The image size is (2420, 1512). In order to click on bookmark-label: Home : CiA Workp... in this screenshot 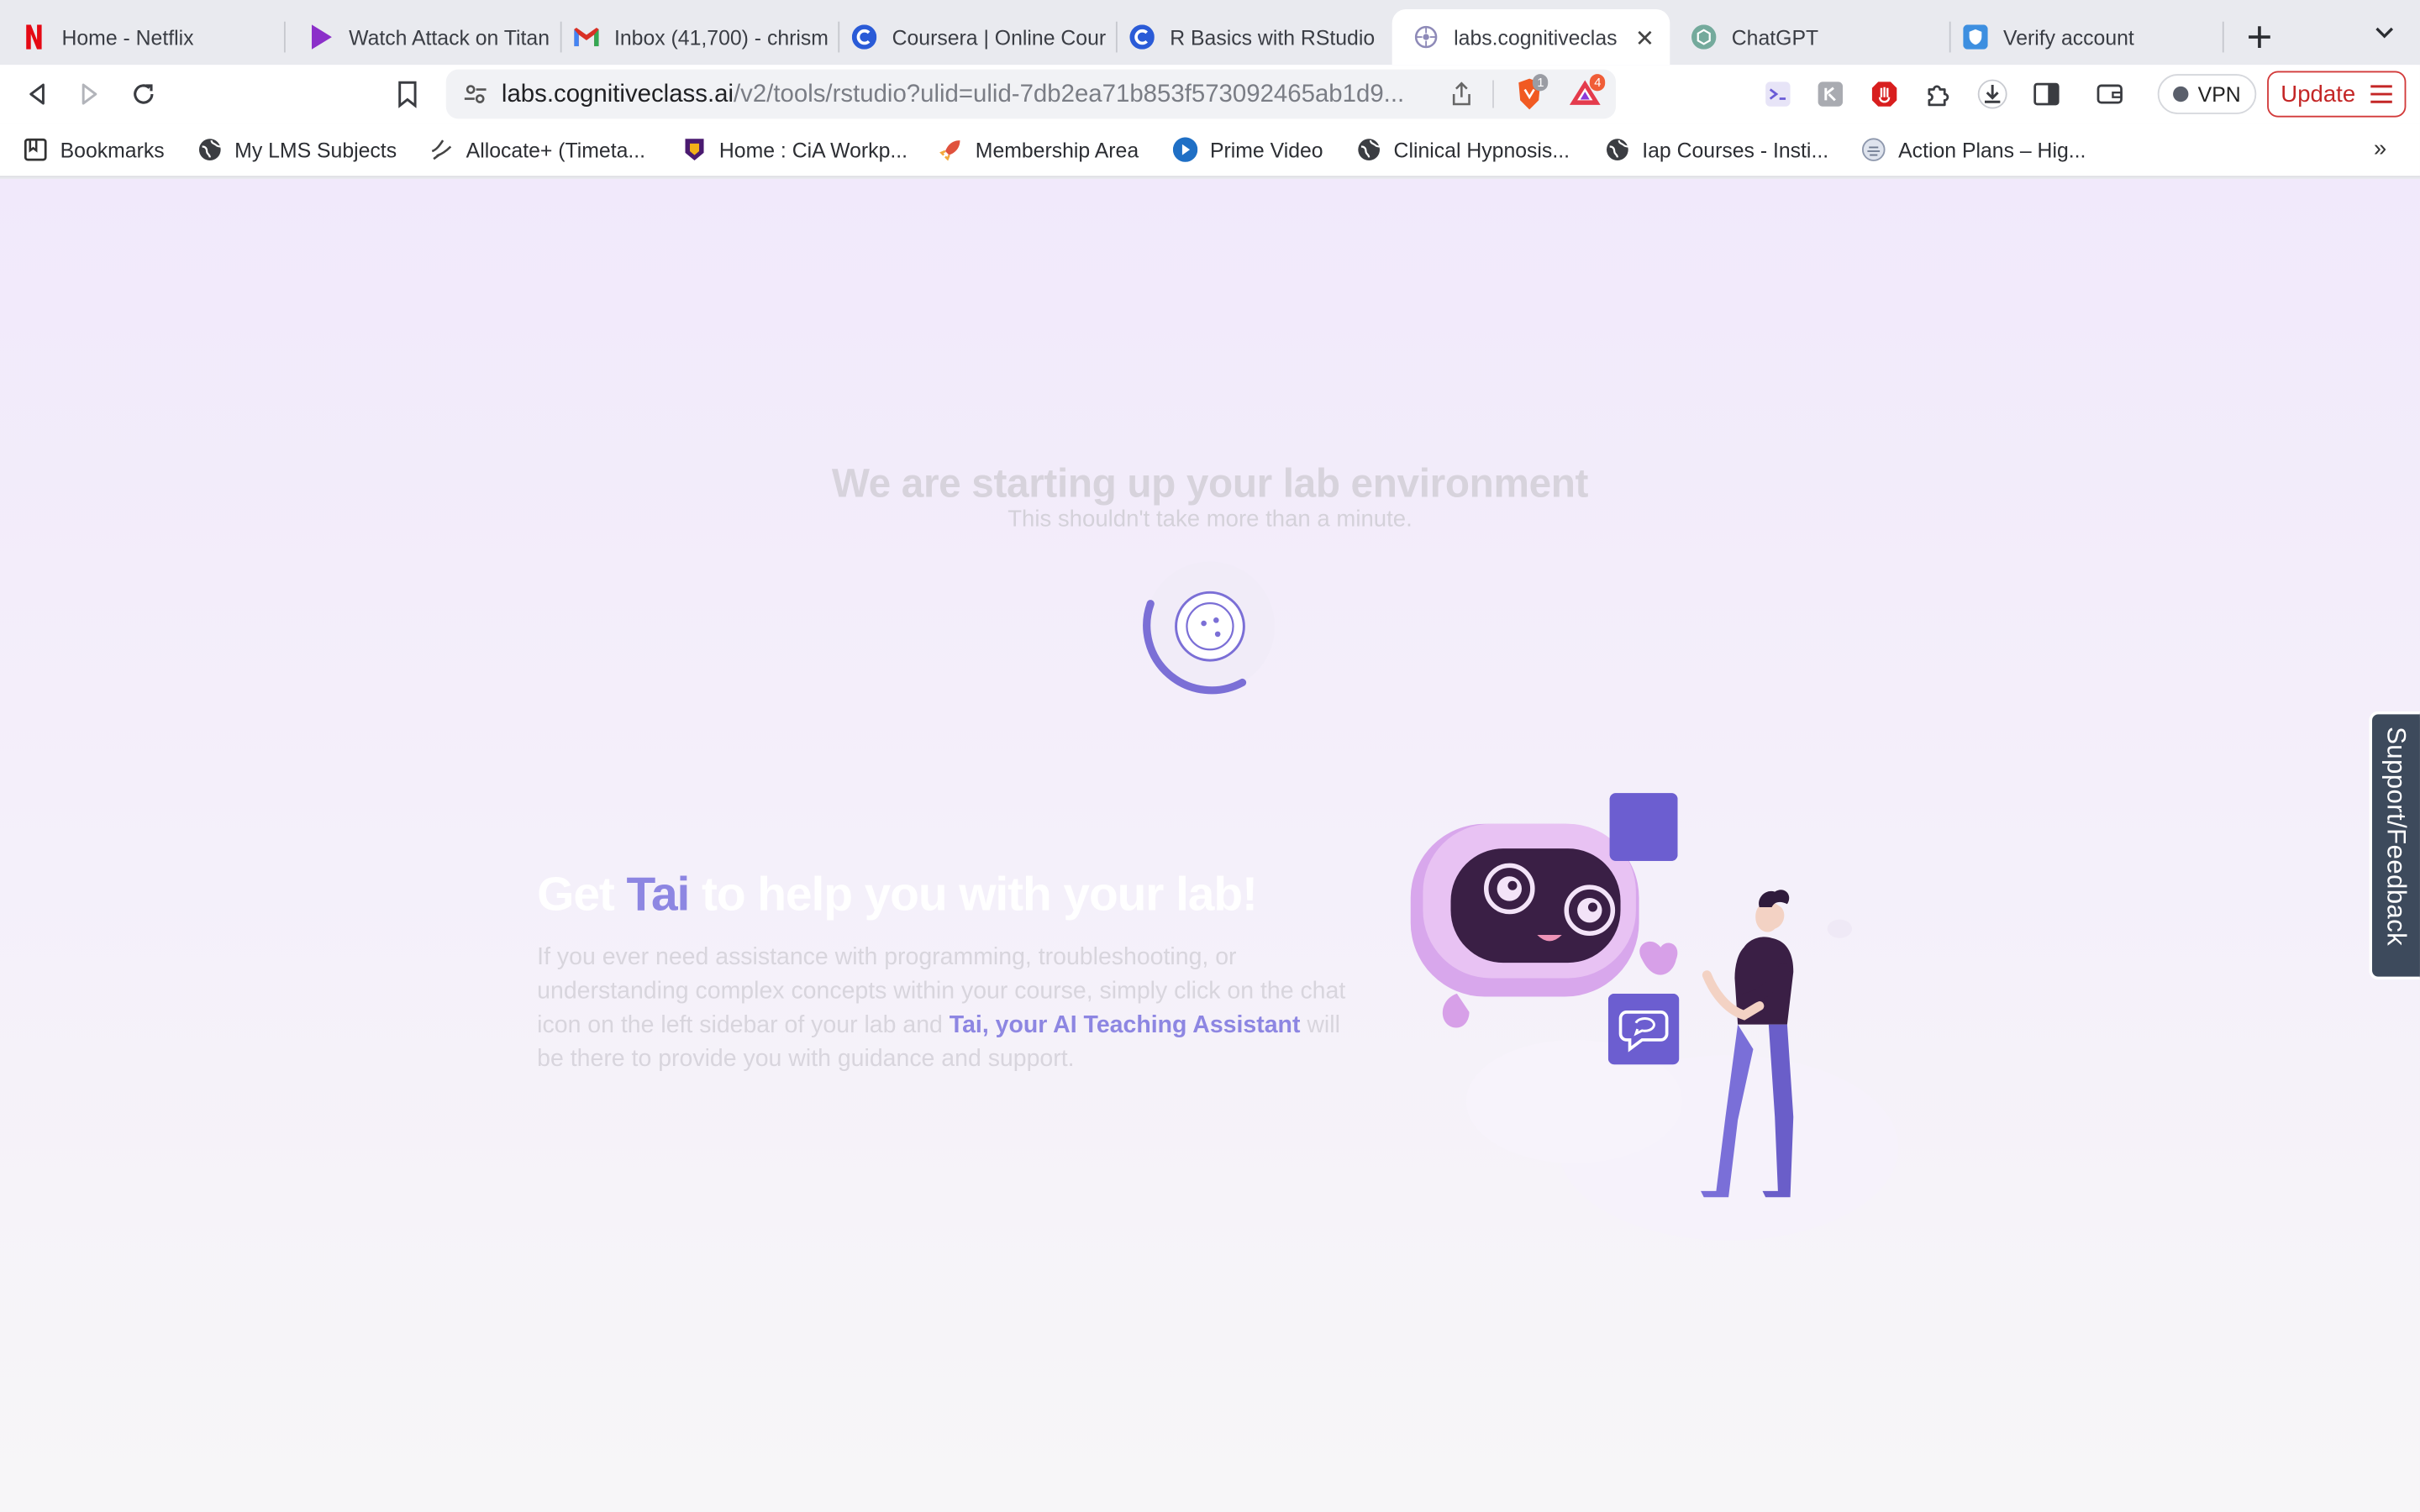, I will do `click(813, 149)`.